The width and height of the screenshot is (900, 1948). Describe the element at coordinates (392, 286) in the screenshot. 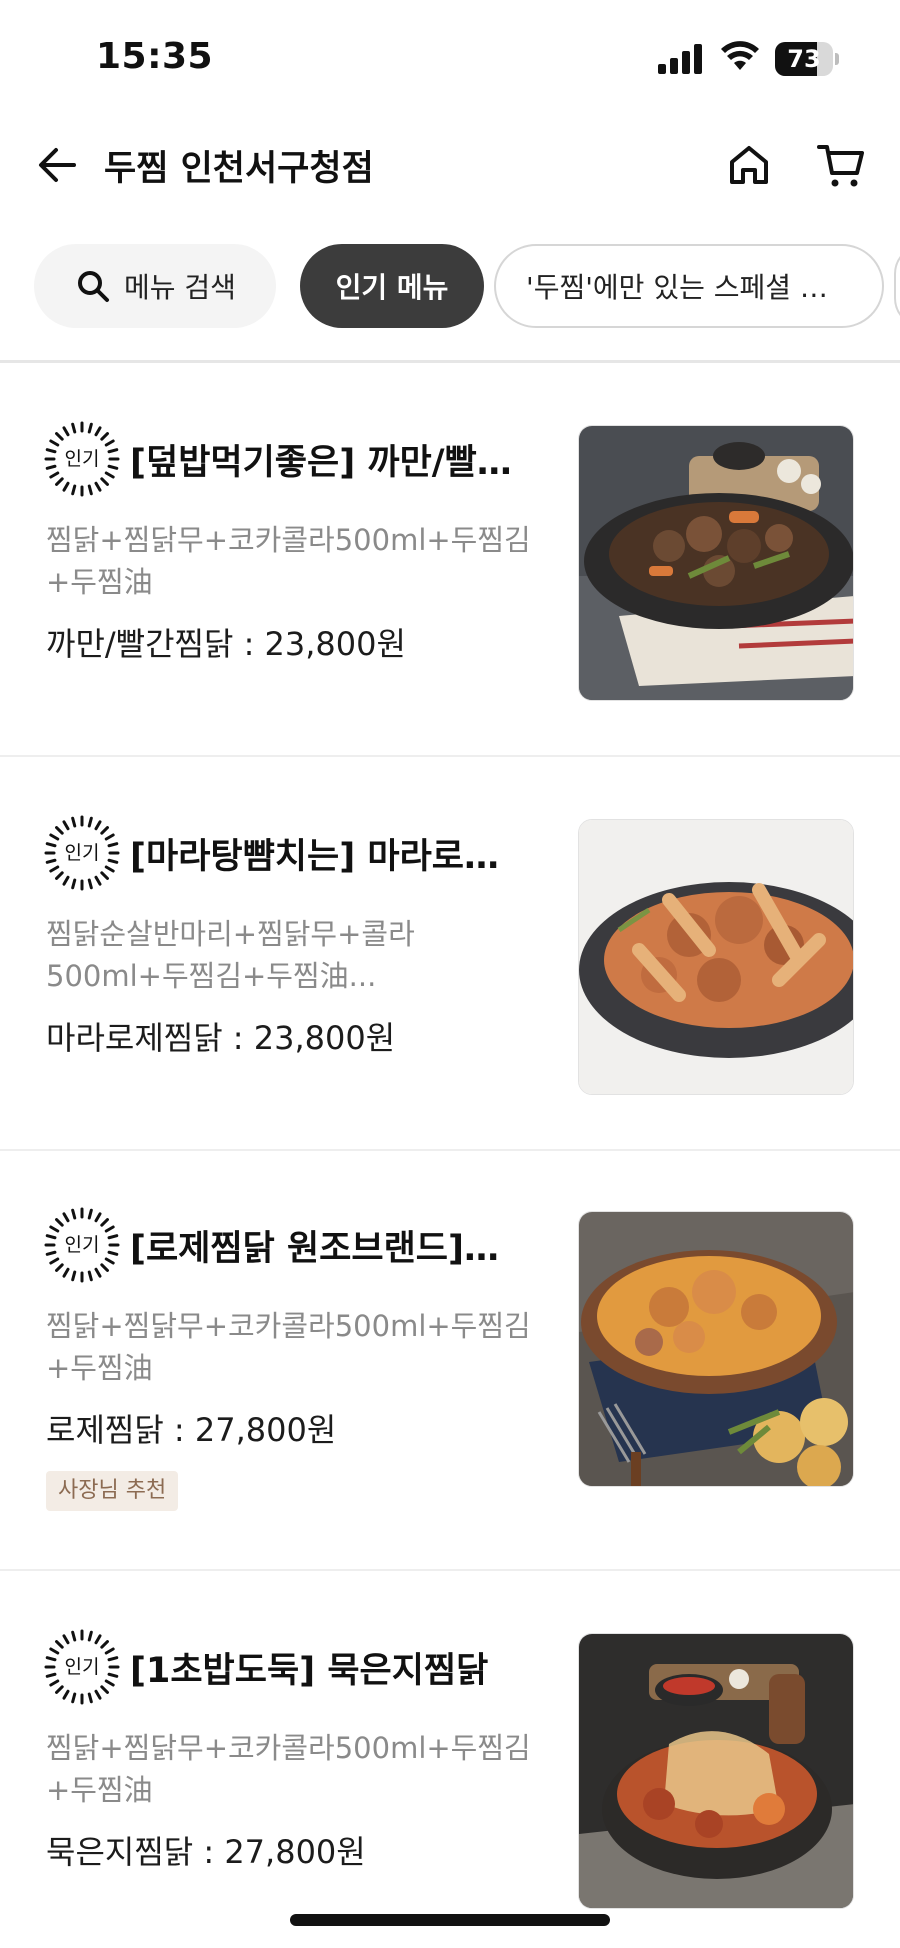

I see `popular-menu-chip: 인기 메뉴` at that location.